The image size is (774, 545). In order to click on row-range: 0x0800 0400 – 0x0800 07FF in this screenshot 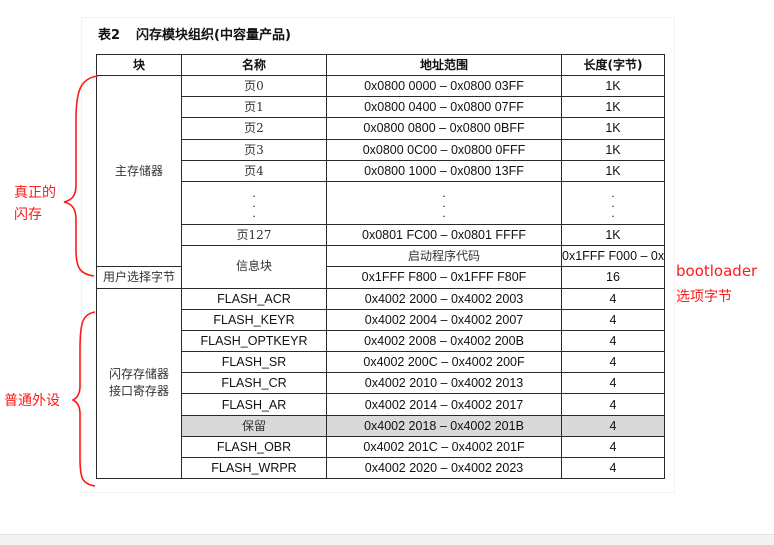, I will do `click(444, 107)`.